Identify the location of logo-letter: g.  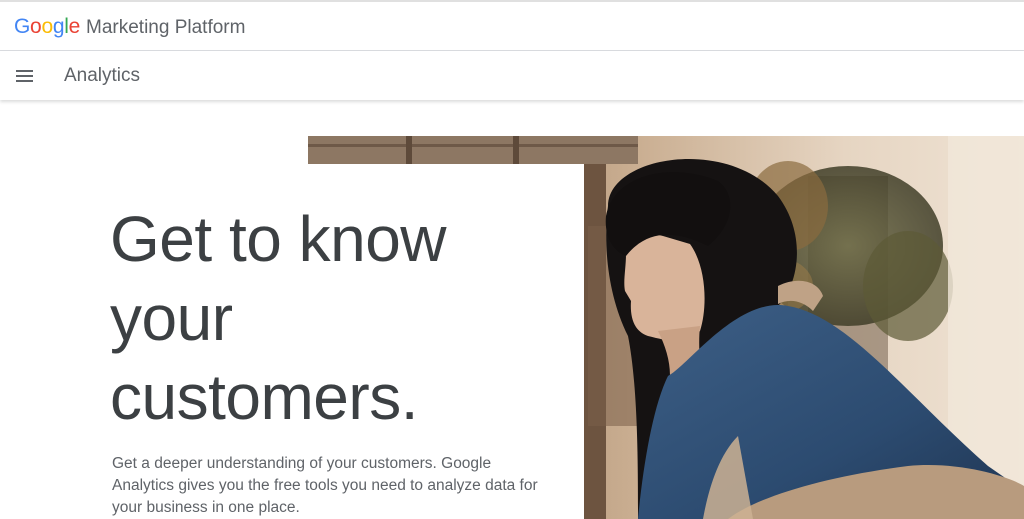
(58, 26).